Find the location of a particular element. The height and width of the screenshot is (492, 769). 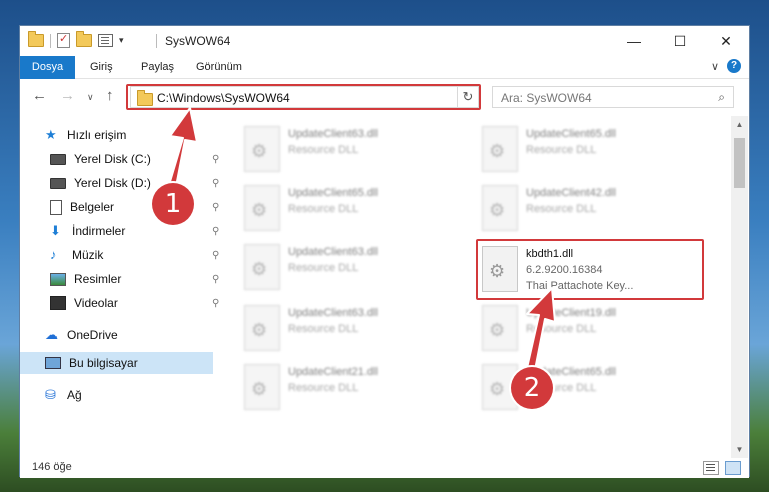

toolbar-dropdown-icon: ▾ is located at coordinates (121, 40).